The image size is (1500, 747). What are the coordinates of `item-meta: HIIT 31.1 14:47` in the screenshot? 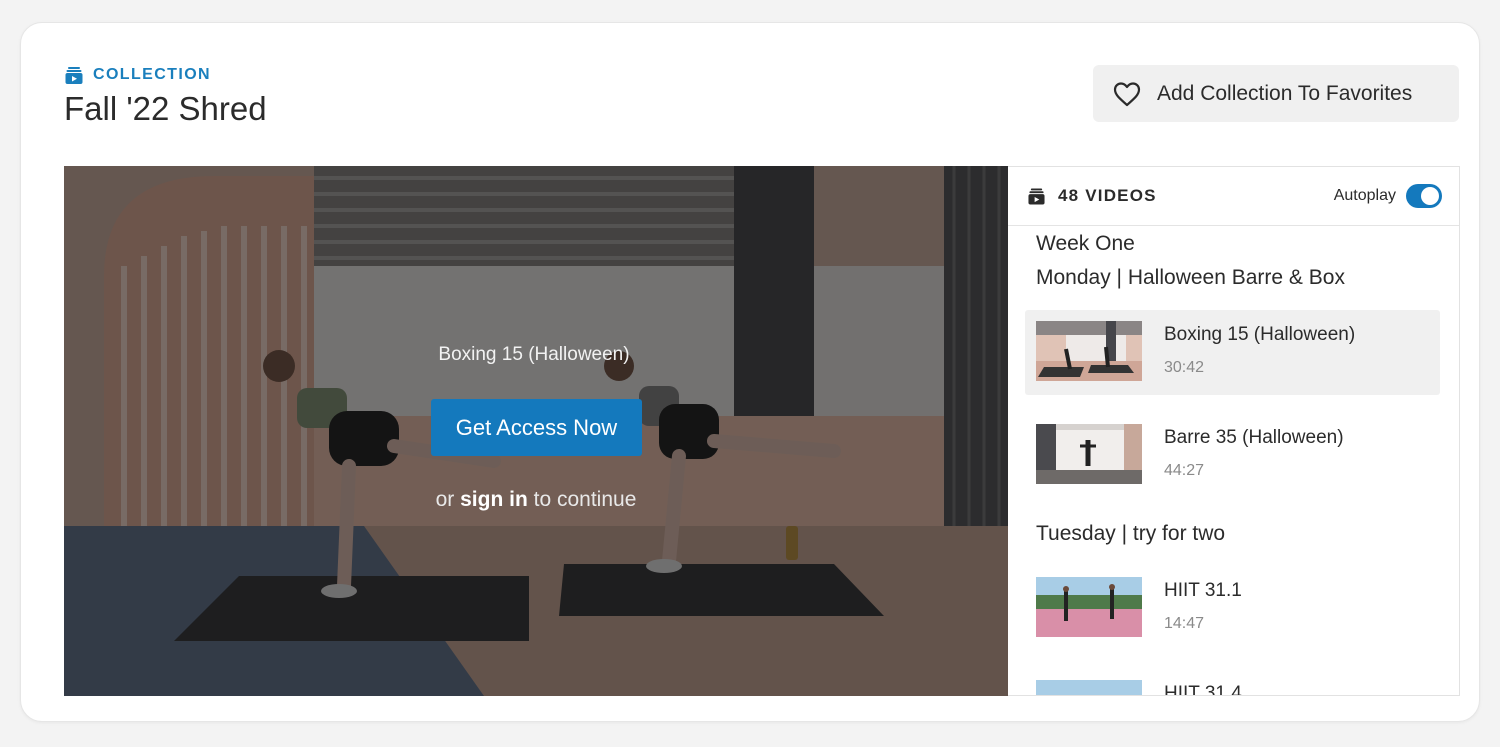 It's located at (1203, 606).